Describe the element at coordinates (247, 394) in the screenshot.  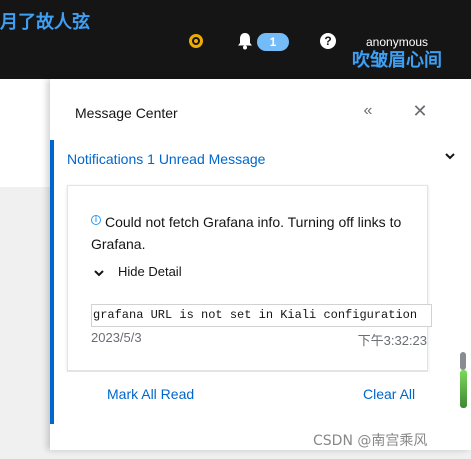
I see `drawer-footer: Mark All Read Clear All` at that location.